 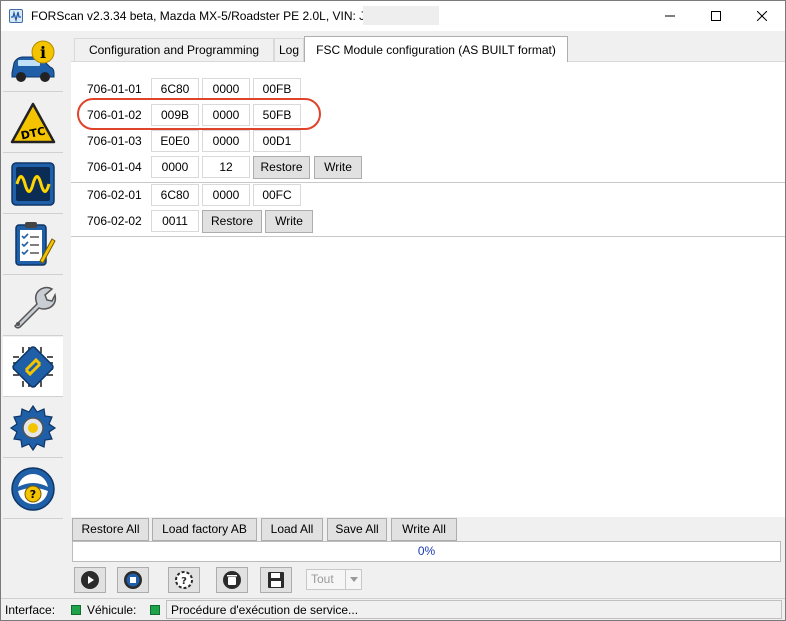 I want to click on filter-select: Tout, so click(x=334, y=579).